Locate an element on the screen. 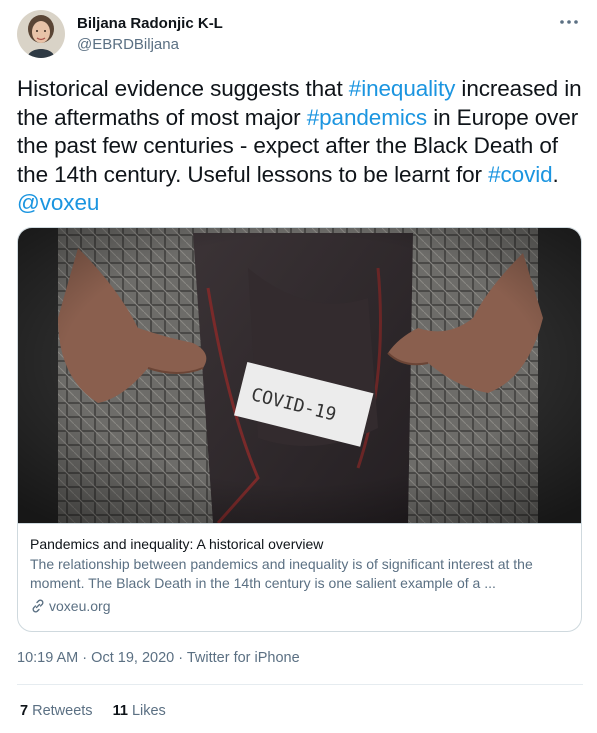 The image size is (597, 733). retweets-stat: 7 Retweets is located at coordinates (56, 711).